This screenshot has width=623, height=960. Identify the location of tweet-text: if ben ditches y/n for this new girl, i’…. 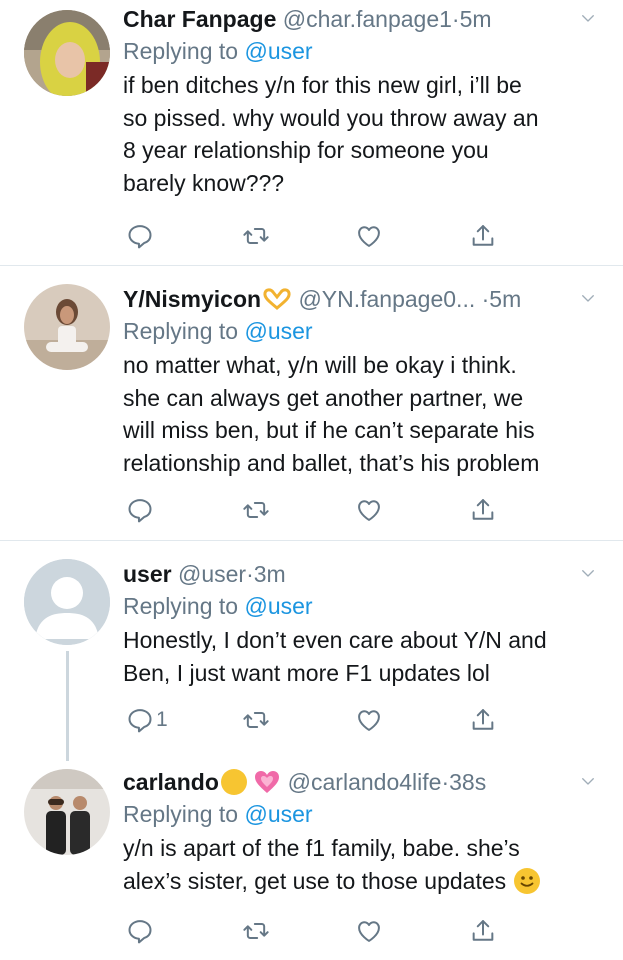
(364, 134).